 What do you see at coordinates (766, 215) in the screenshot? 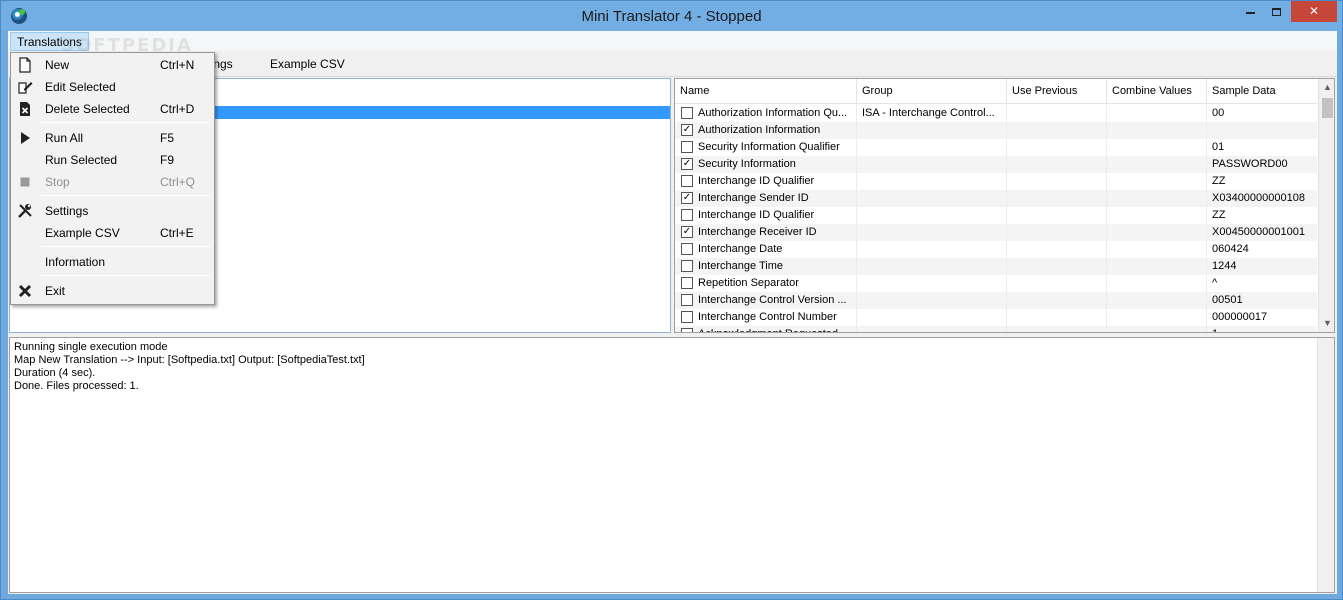
I see `cell-name: Interchange ID Qualifier` at bounding box center [766, 215].